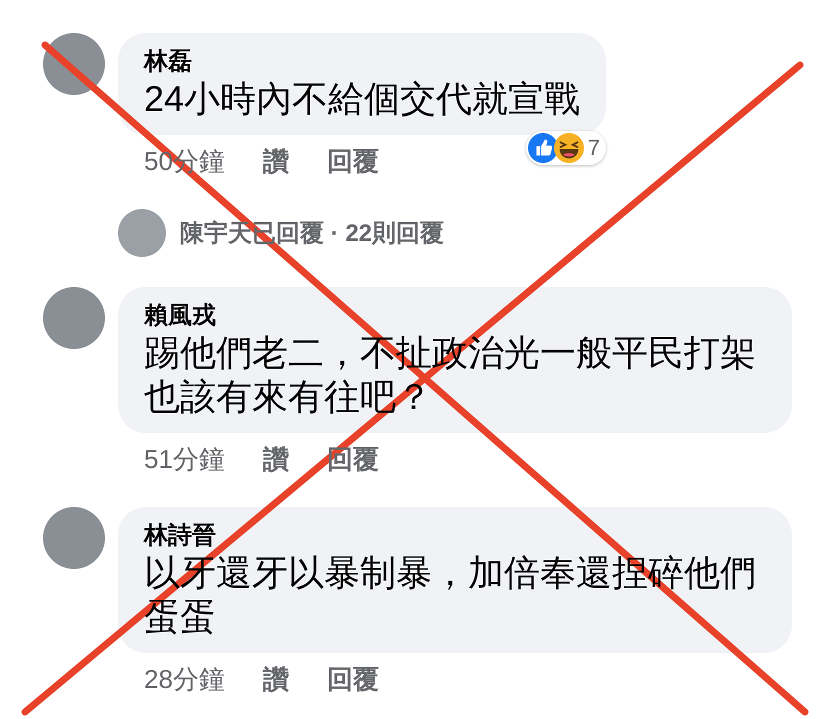  What do you see at coordinates (362, 62) in the screenshot?
I see `author-name: 林磊` at bounding box center [362, 62].